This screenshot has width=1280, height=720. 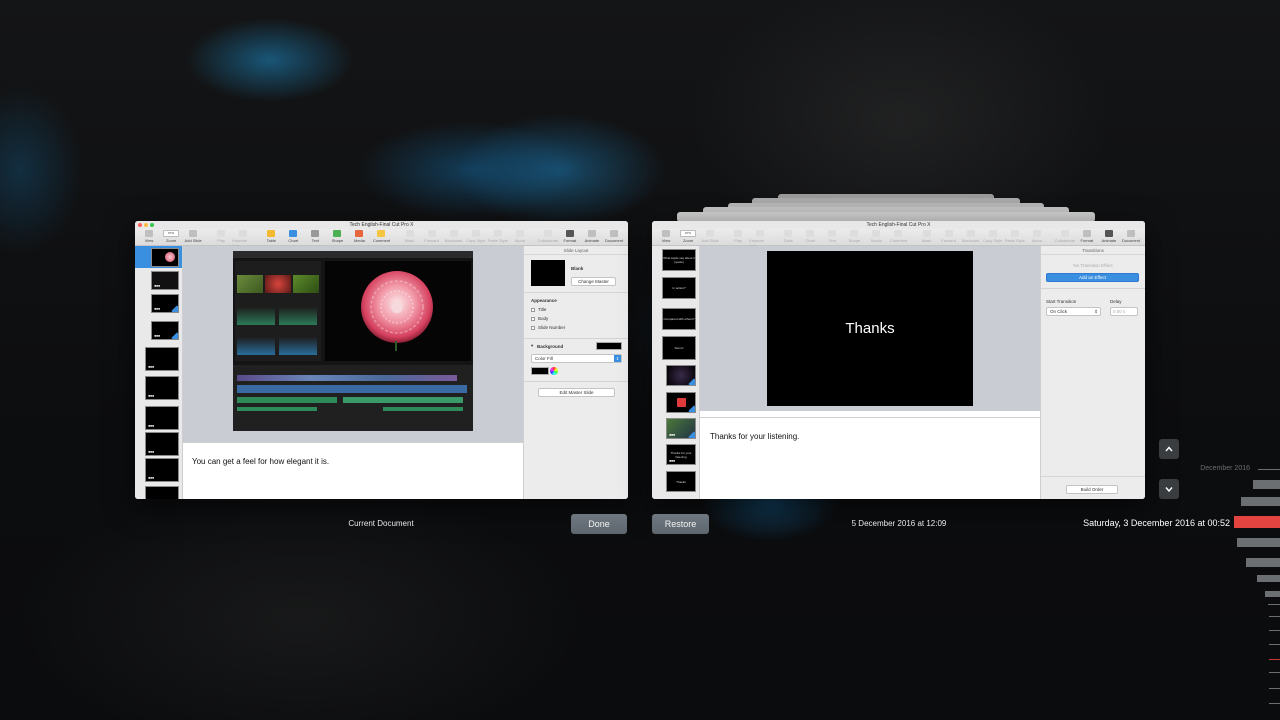 I want to click on minimize-button, so click(x=146, y=225).